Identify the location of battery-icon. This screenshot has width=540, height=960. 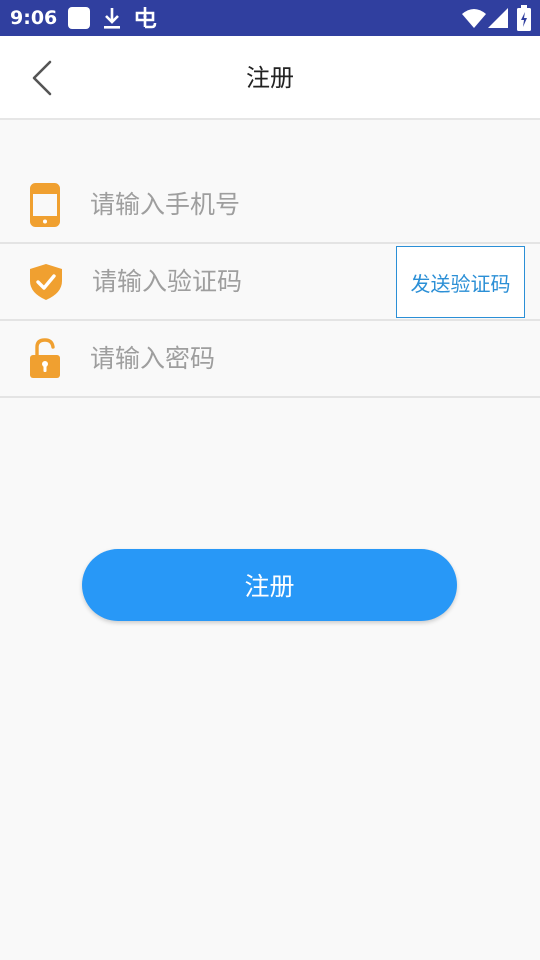
(524, 18).